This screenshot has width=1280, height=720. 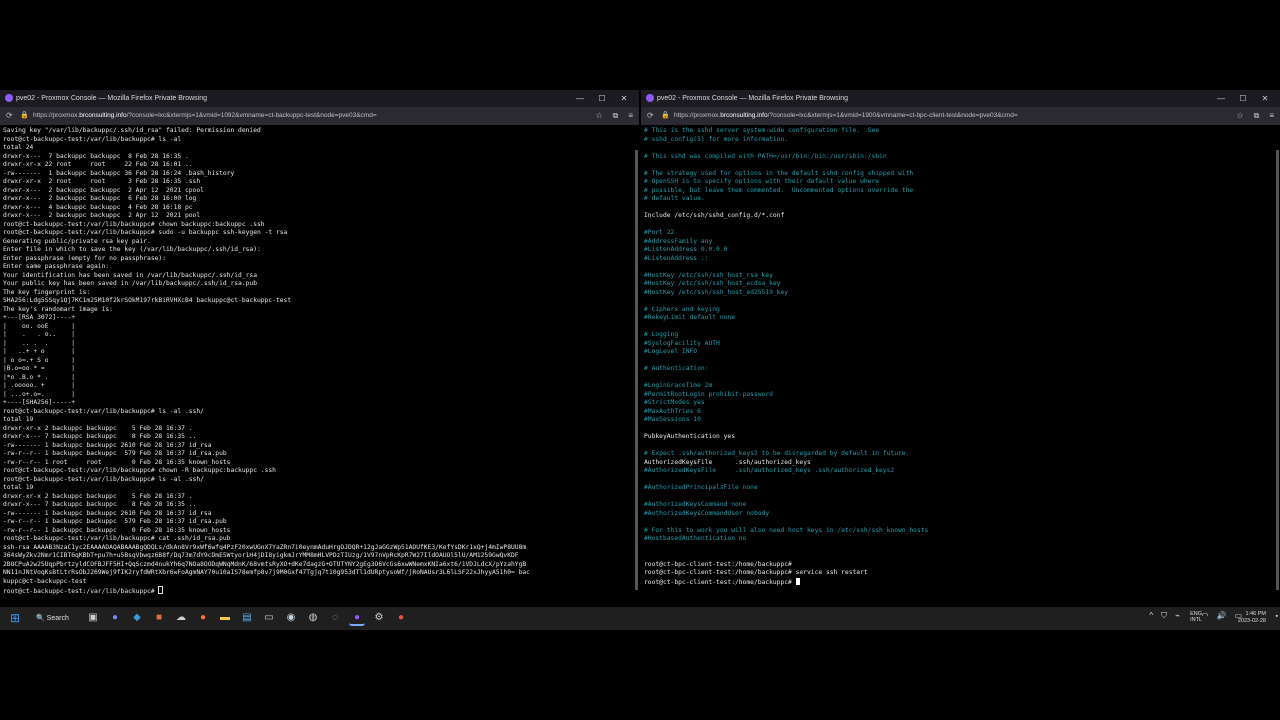 What do you see at coordinates (137, 618) in the screenshot?
I see `vscode-icon: ◆` at bounding box center [137, 618].